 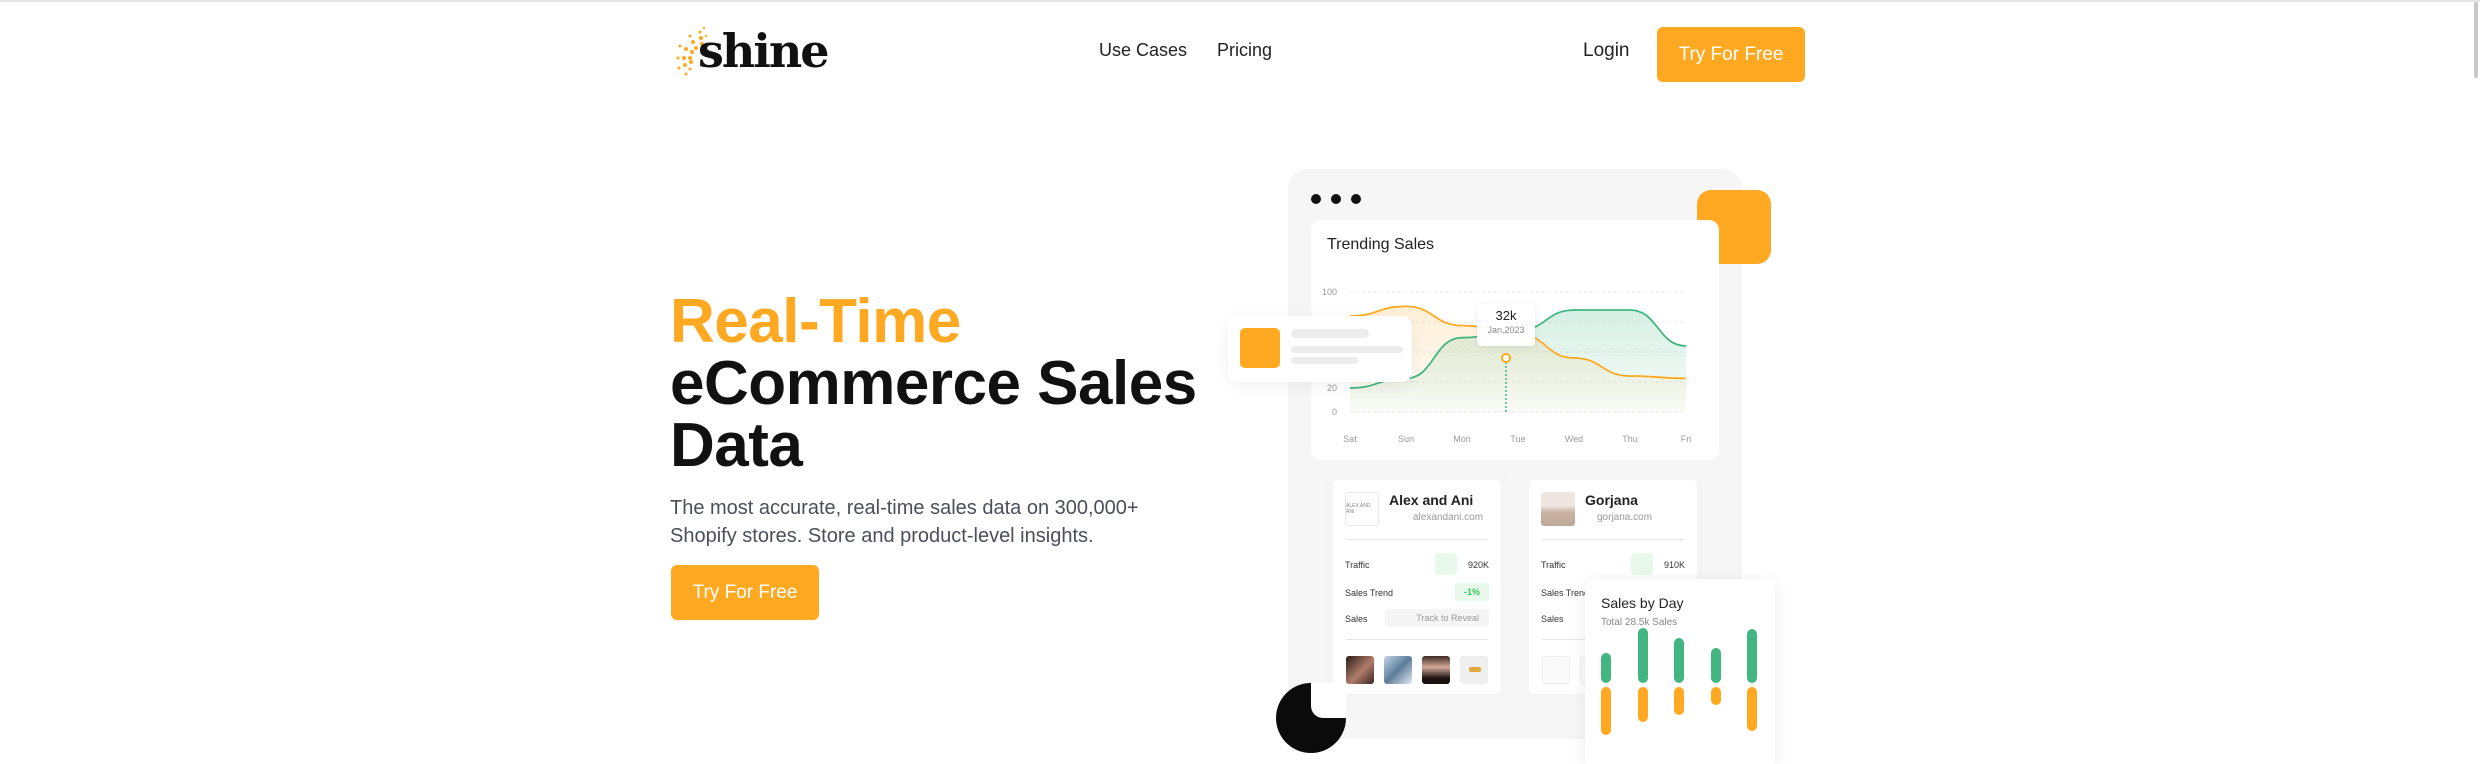 I want to click on store-logo: ALEX AND ANI, so click(x=1362, y=509).